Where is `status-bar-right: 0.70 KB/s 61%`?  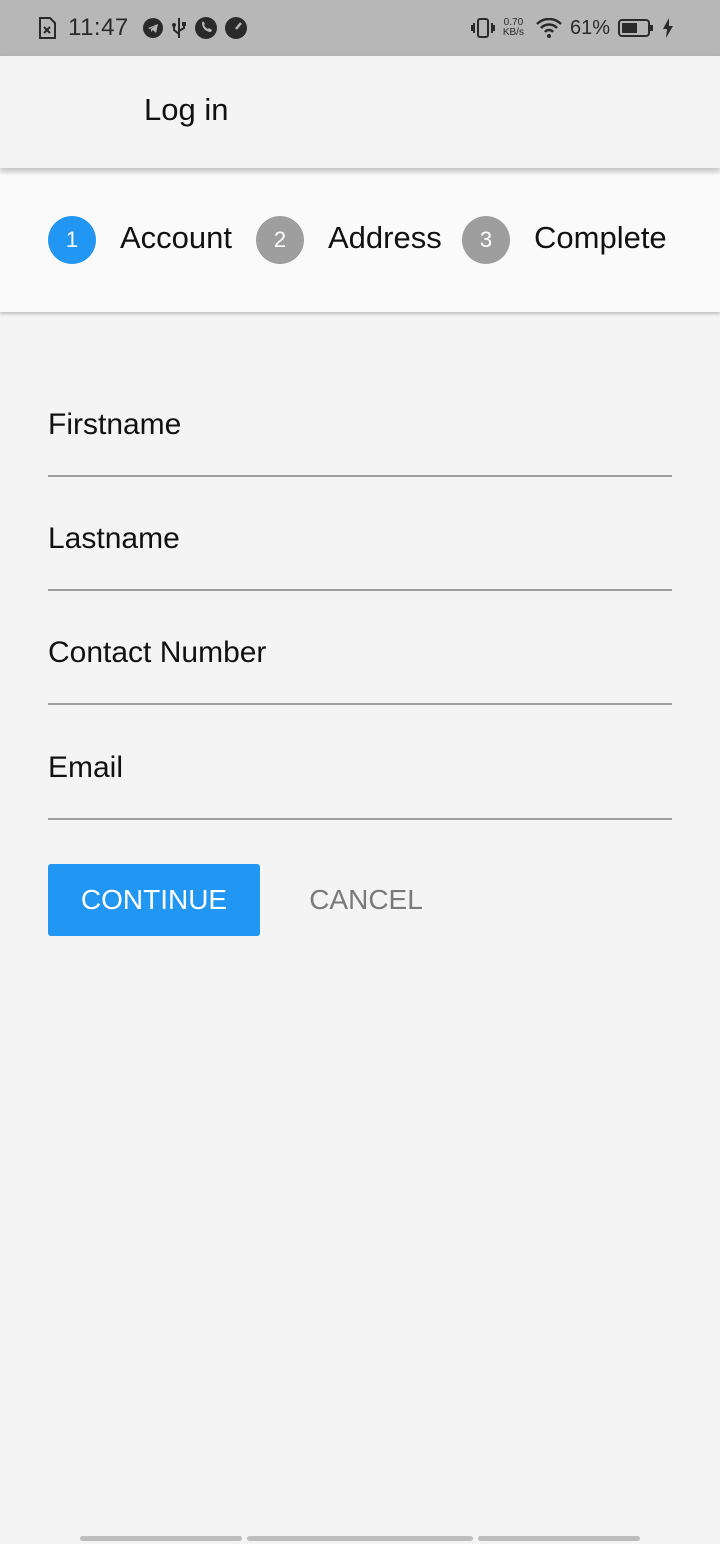
status-bar-right: 0.70 KB/s 61% is located at coordinates (576, 28).